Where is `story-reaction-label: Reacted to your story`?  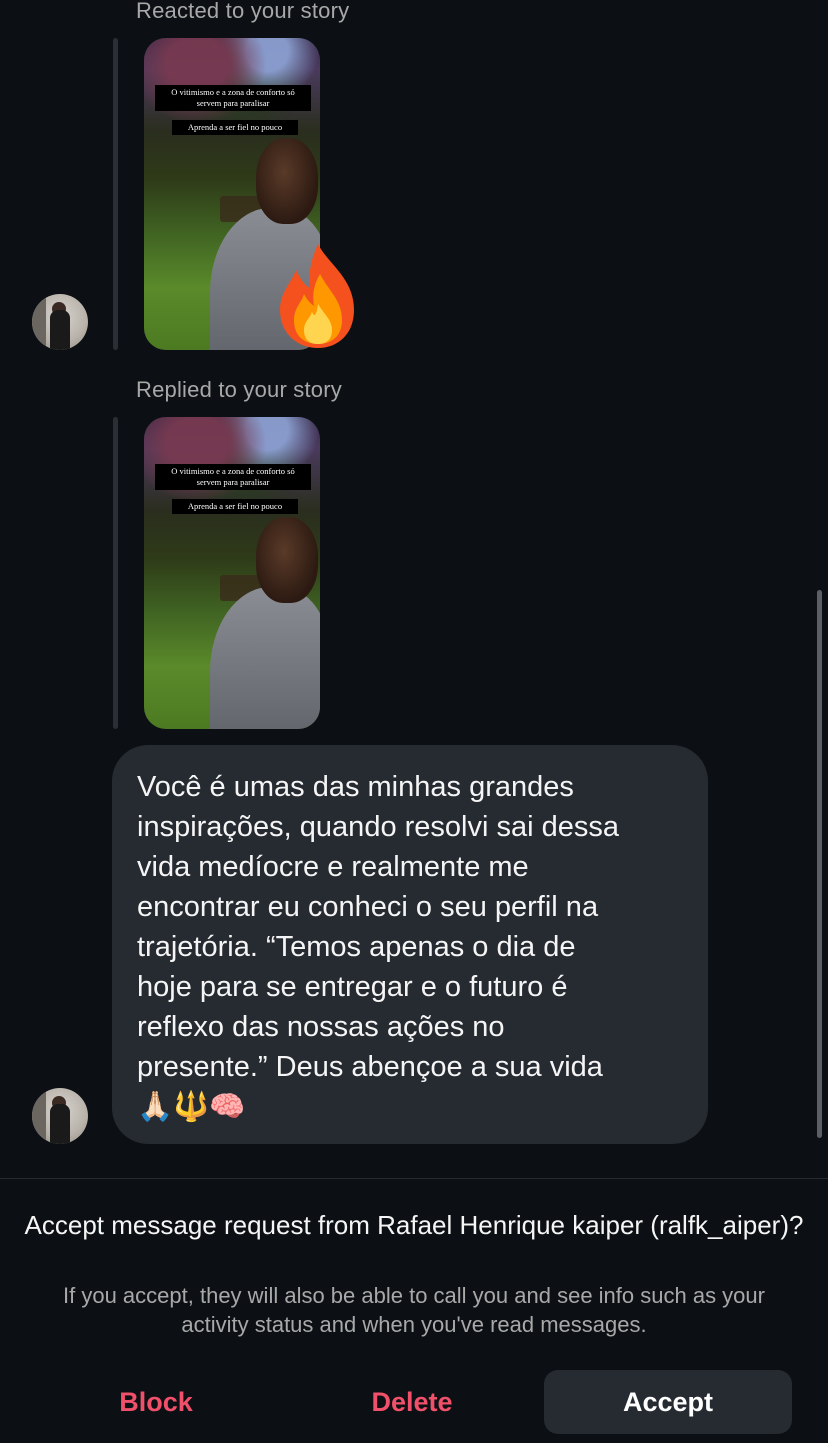
story-reaction-label: Reacted to your story is located at coordinates (243, 11).